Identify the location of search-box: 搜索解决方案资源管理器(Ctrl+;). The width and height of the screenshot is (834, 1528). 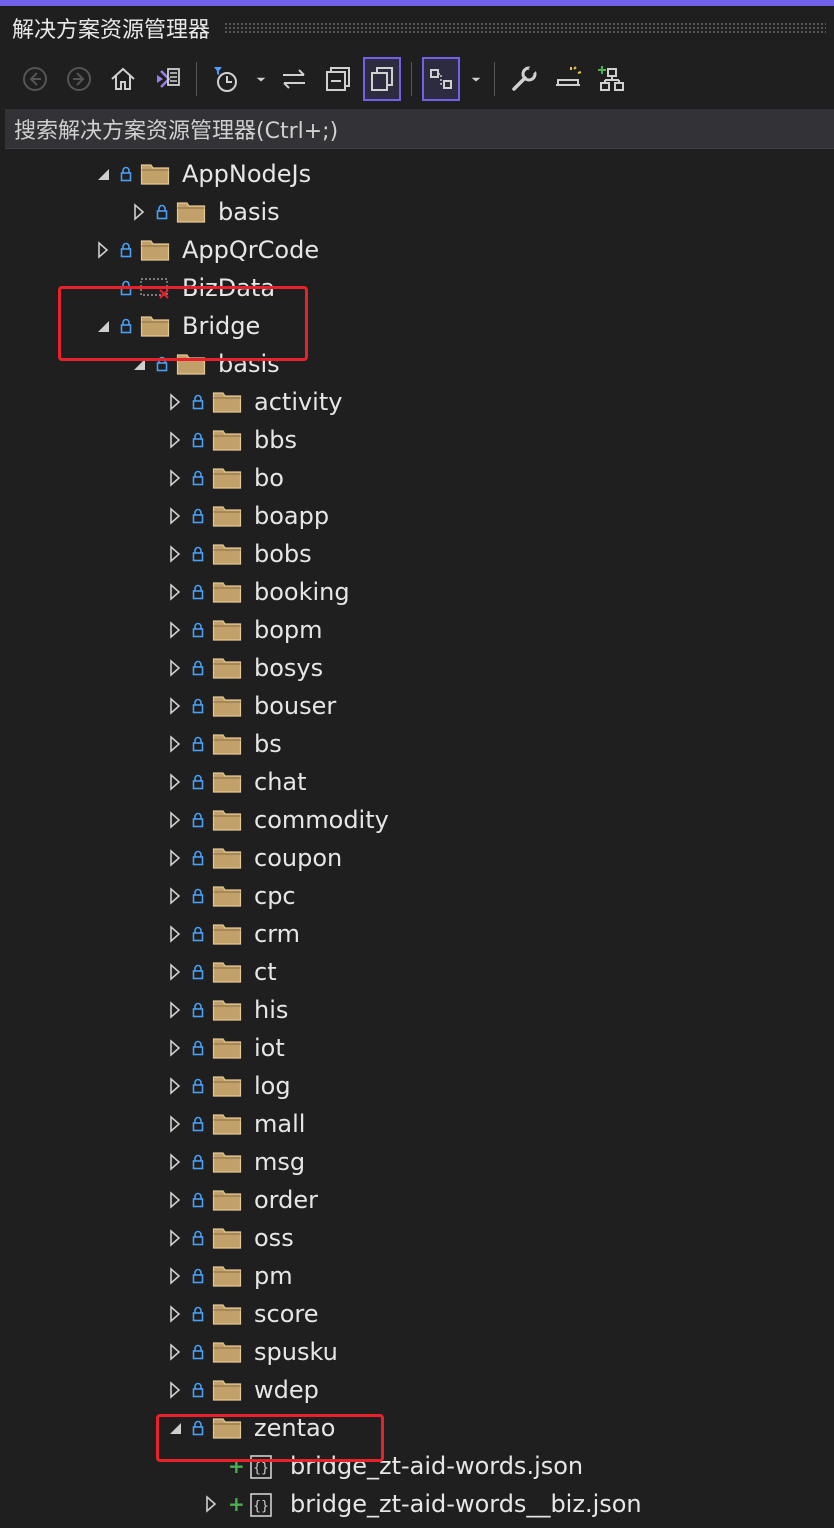
(419, 129).